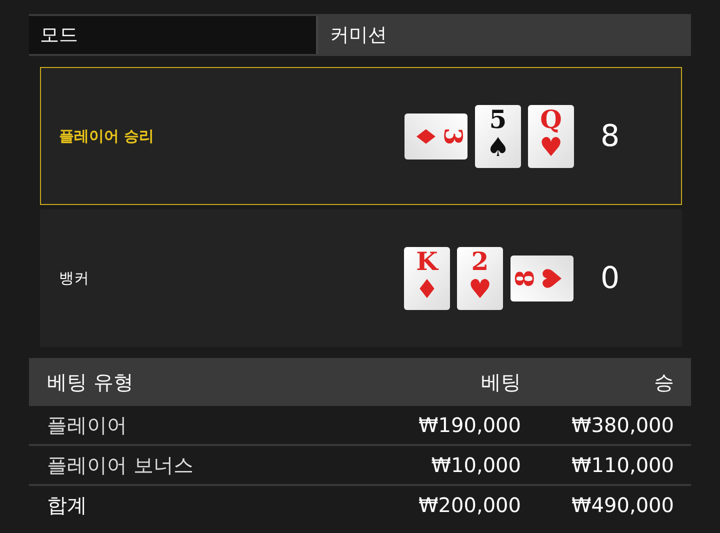 The width and height of the screenshot is (720, 533). Describe the element at coordinates (610, 278) in the screenshot. I see `hand-score: 0` at that location.